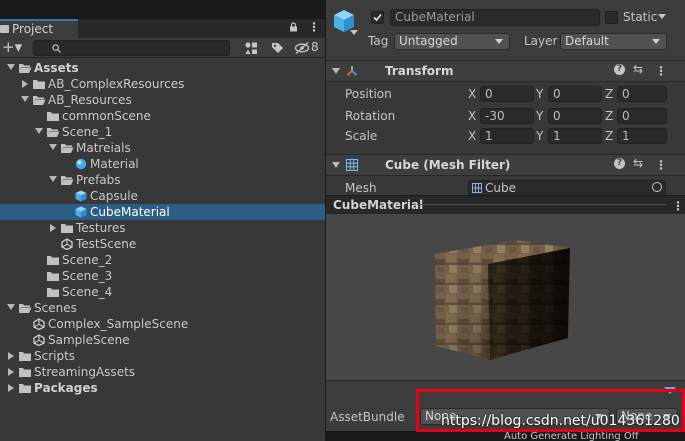 The width and height of the screenshot is (685, 441). Describe the element at coordinates (162, 212) in the screenshot. I see `tree-item-cubematerial: CubeMaterial` at that location.